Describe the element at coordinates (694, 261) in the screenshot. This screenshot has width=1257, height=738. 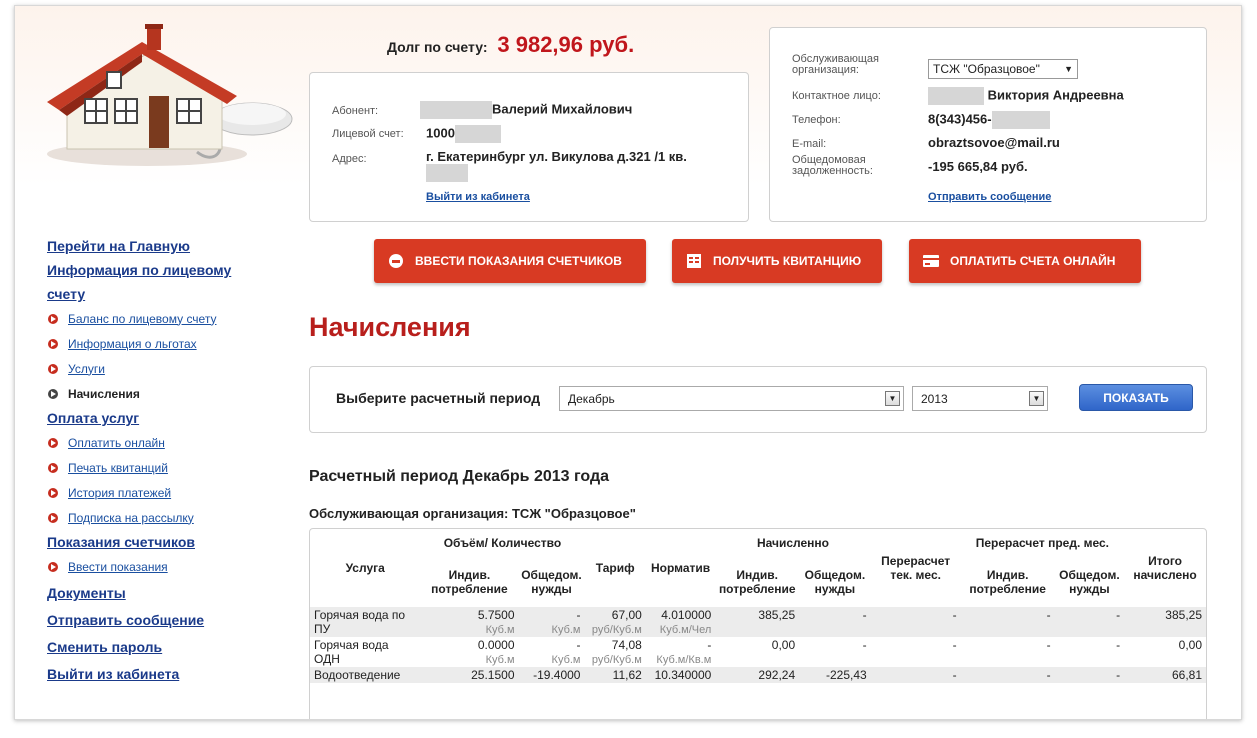
I see `receipt-icon` at that location.